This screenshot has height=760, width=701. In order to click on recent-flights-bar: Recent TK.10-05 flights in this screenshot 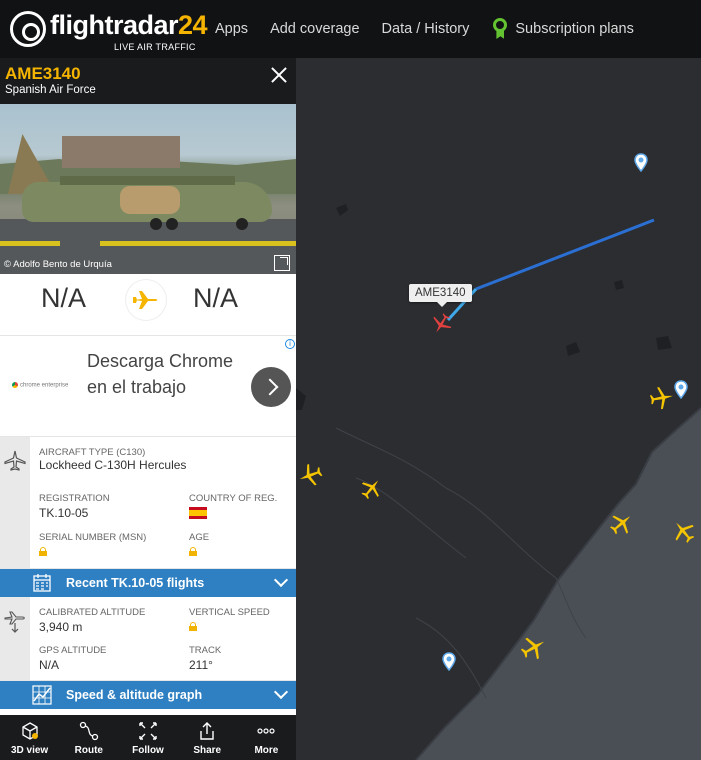, I will do `click(148, 583)`.